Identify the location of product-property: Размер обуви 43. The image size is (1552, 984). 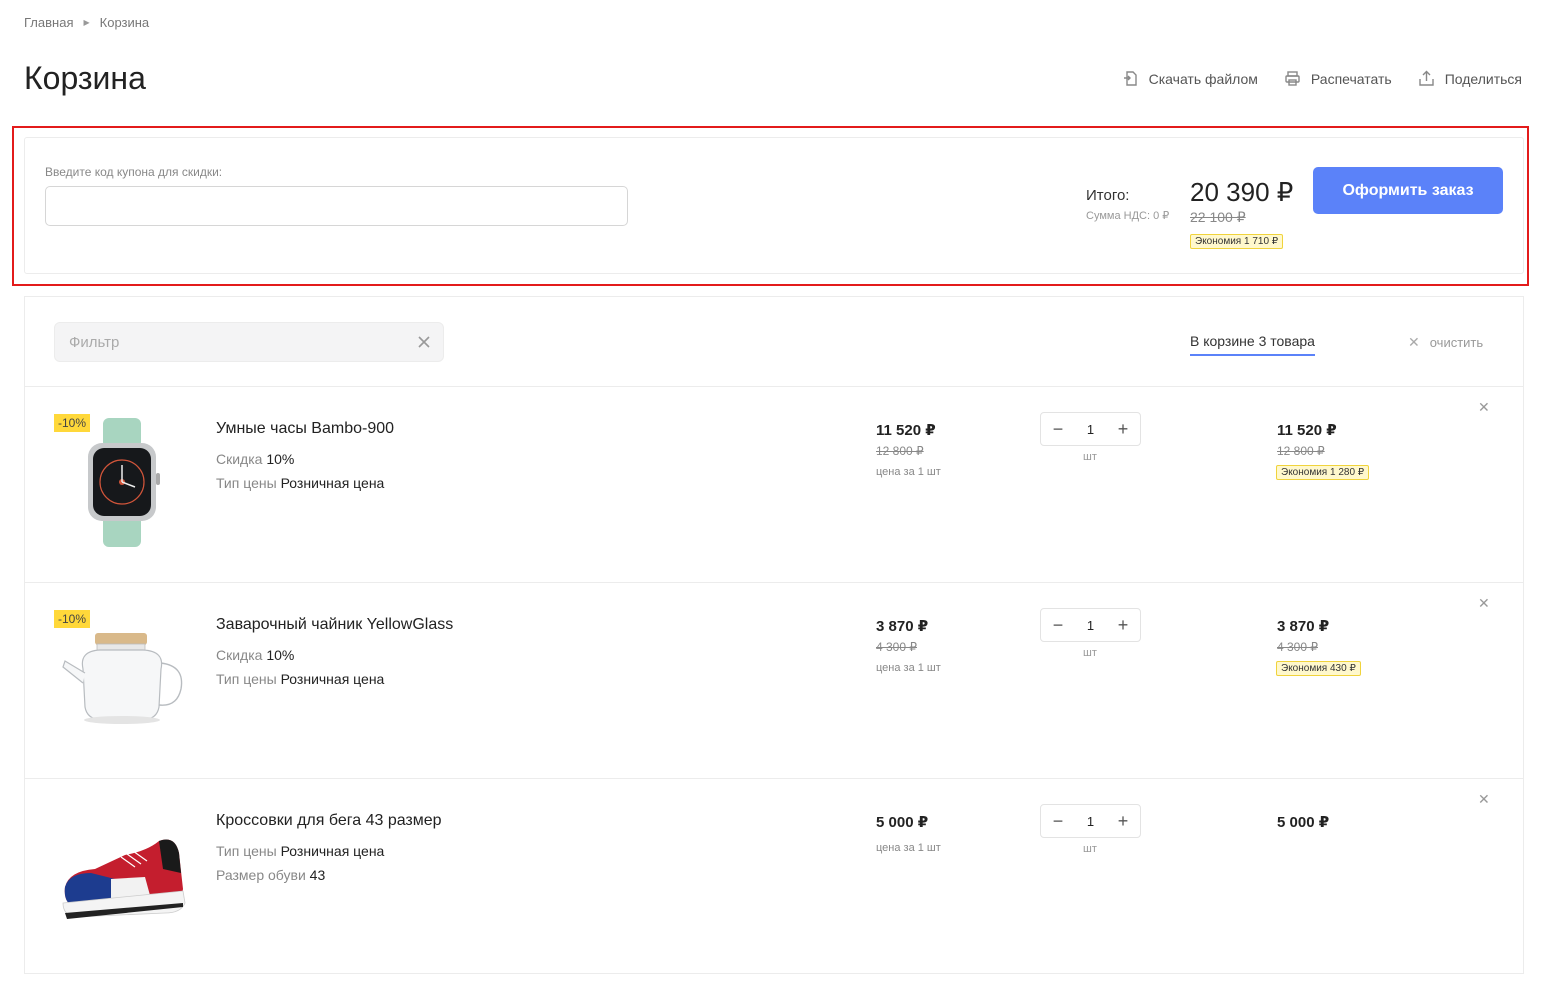
(270, 875).